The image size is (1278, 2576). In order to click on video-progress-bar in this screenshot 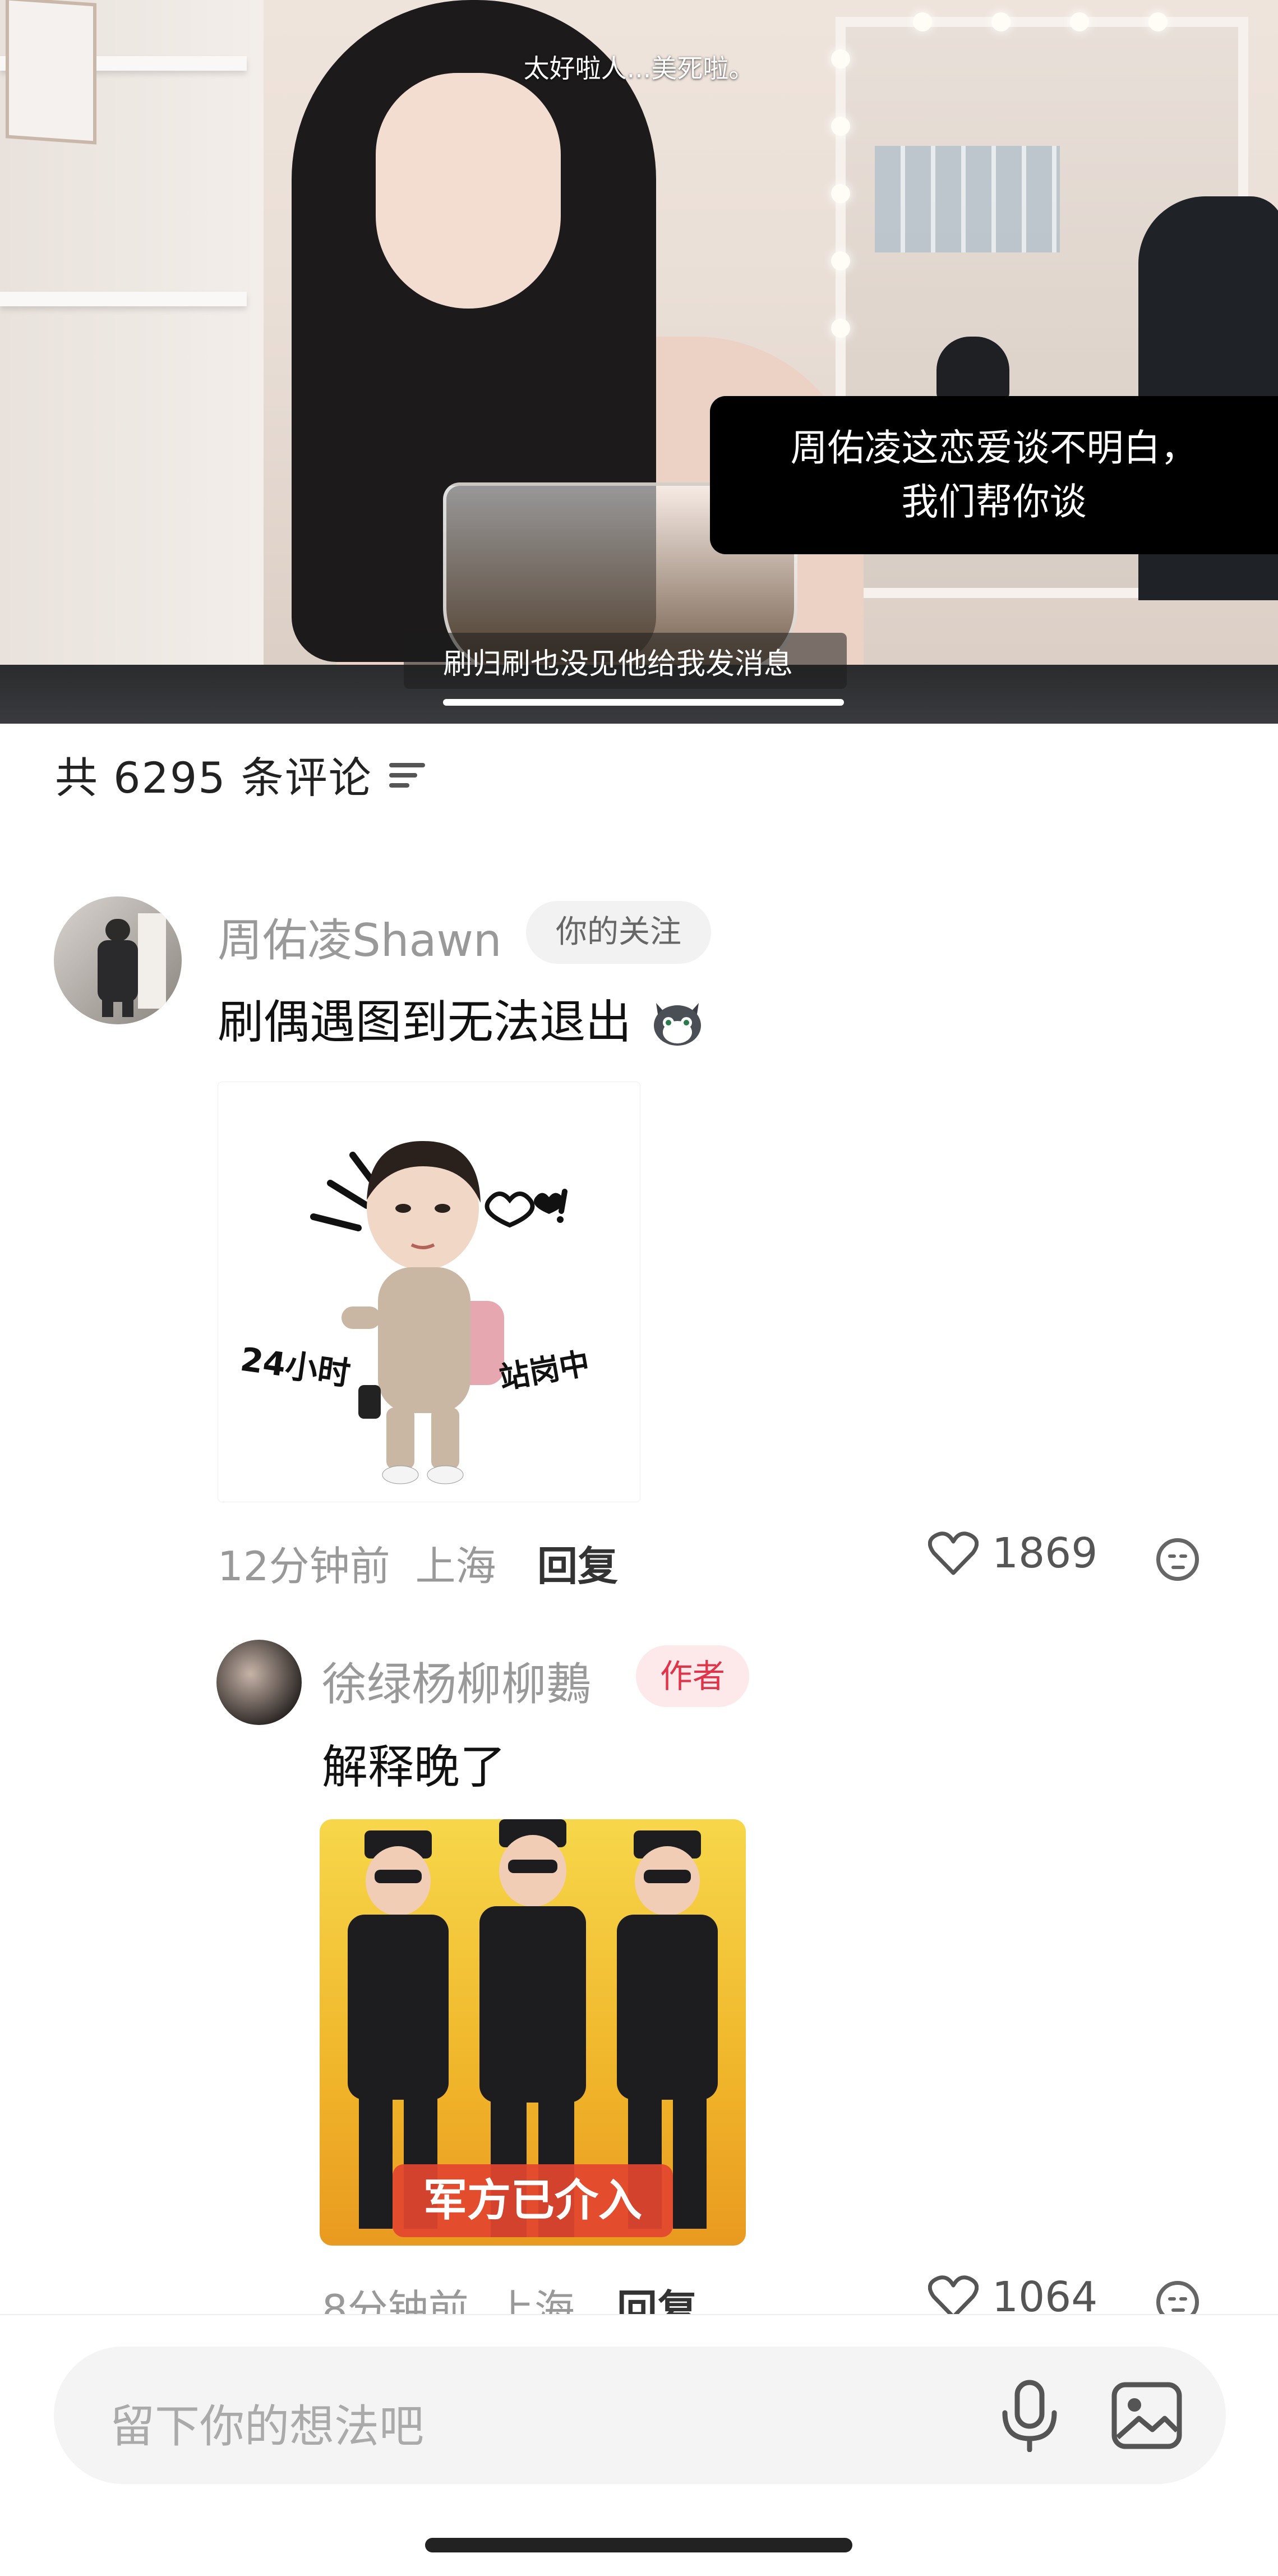, I will do `click(643, 702)`.